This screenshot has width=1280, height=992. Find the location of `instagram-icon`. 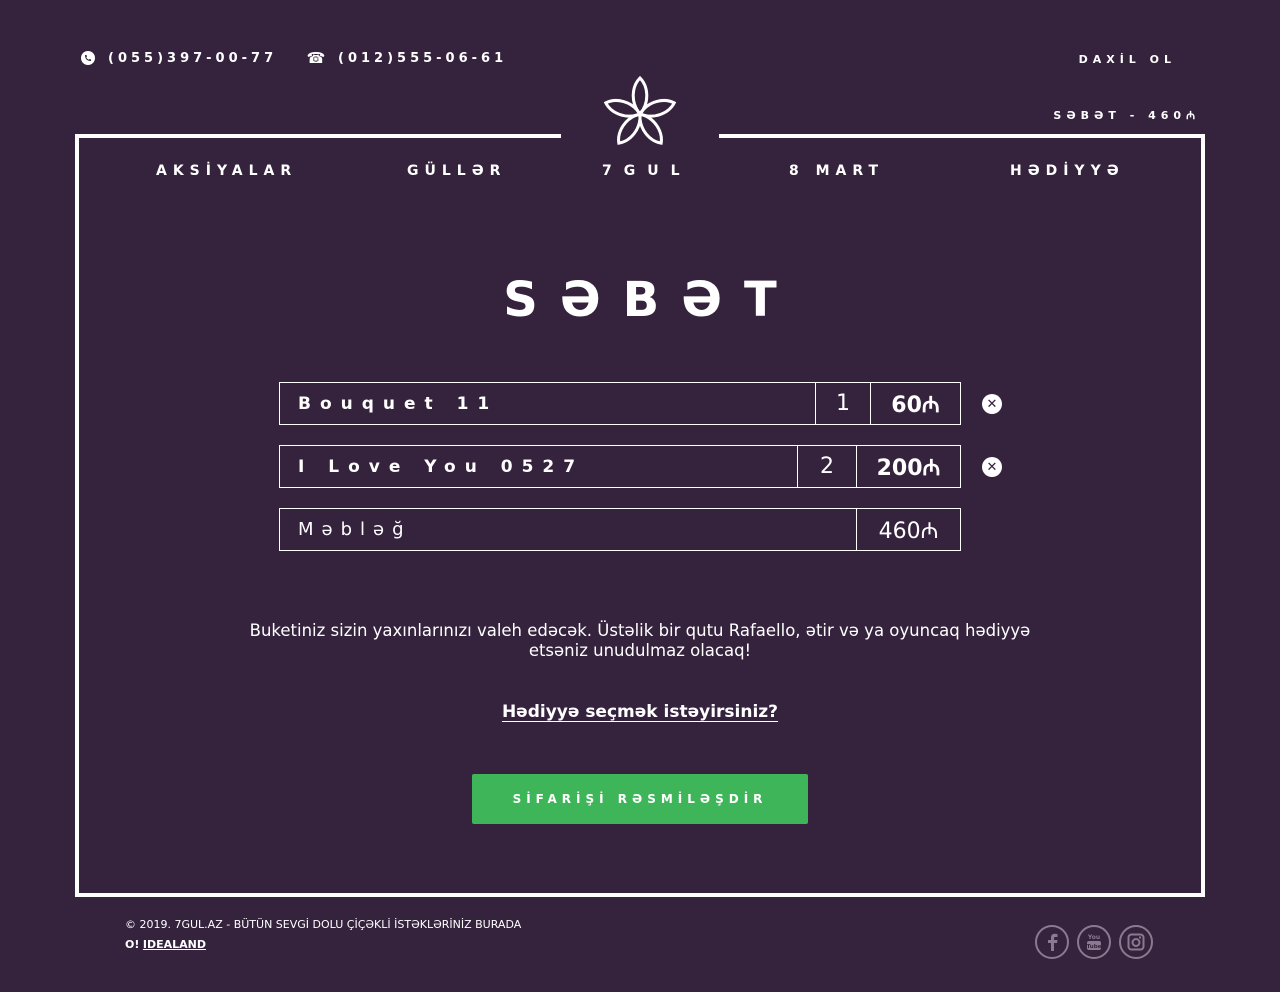

instagram-icon is located at coordinates (1136, 942).